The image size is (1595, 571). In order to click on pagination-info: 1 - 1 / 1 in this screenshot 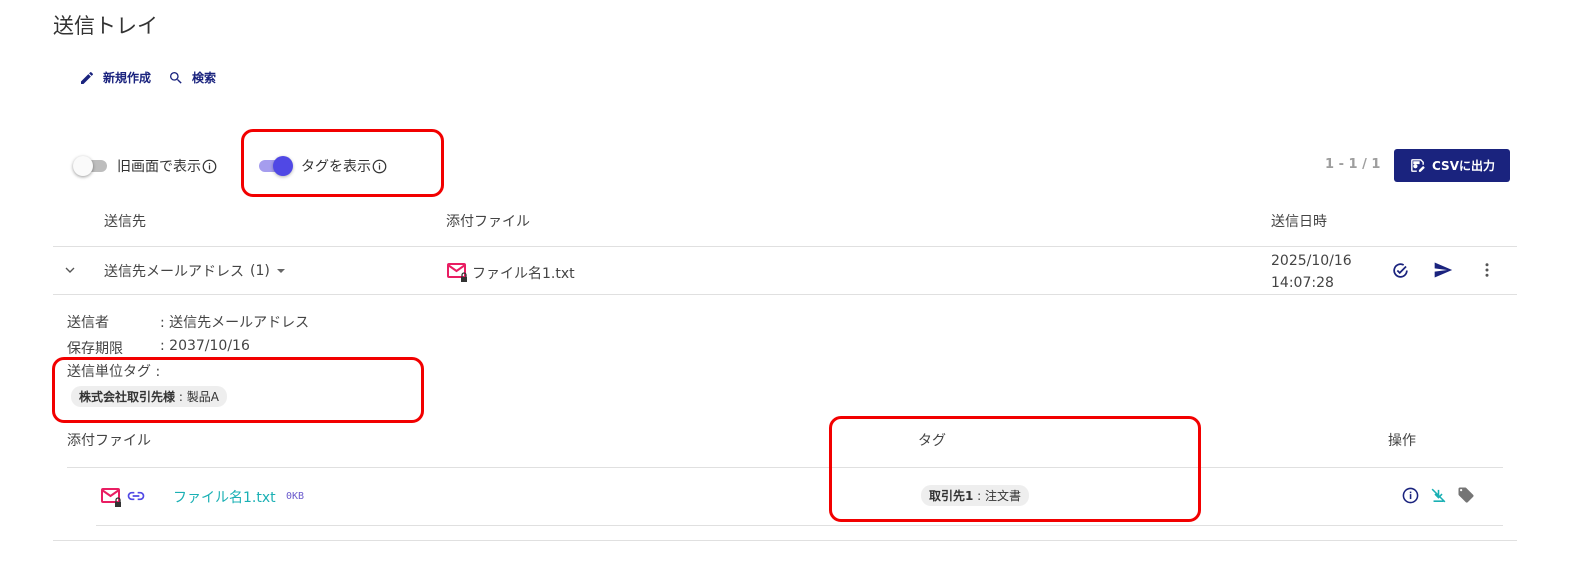, I will do `click(1353, 164)`.